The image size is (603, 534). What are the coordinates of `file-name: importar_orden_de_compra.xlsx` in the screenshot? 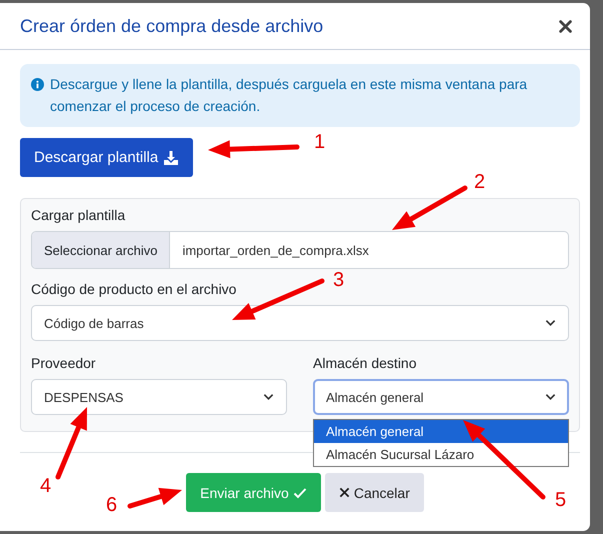 It's located at (275, 251).